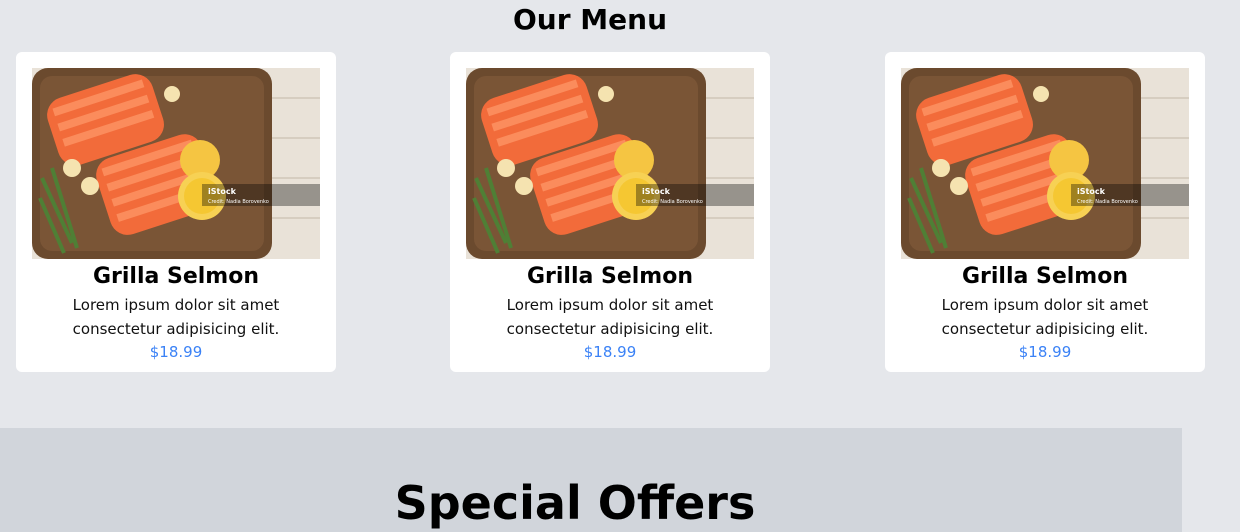 The height and width of the screenshot is (532, 1240). Describe the element at coordinates (575, 503) in the screenshot. I see `special-offers-heading: Special Offers` at that location.